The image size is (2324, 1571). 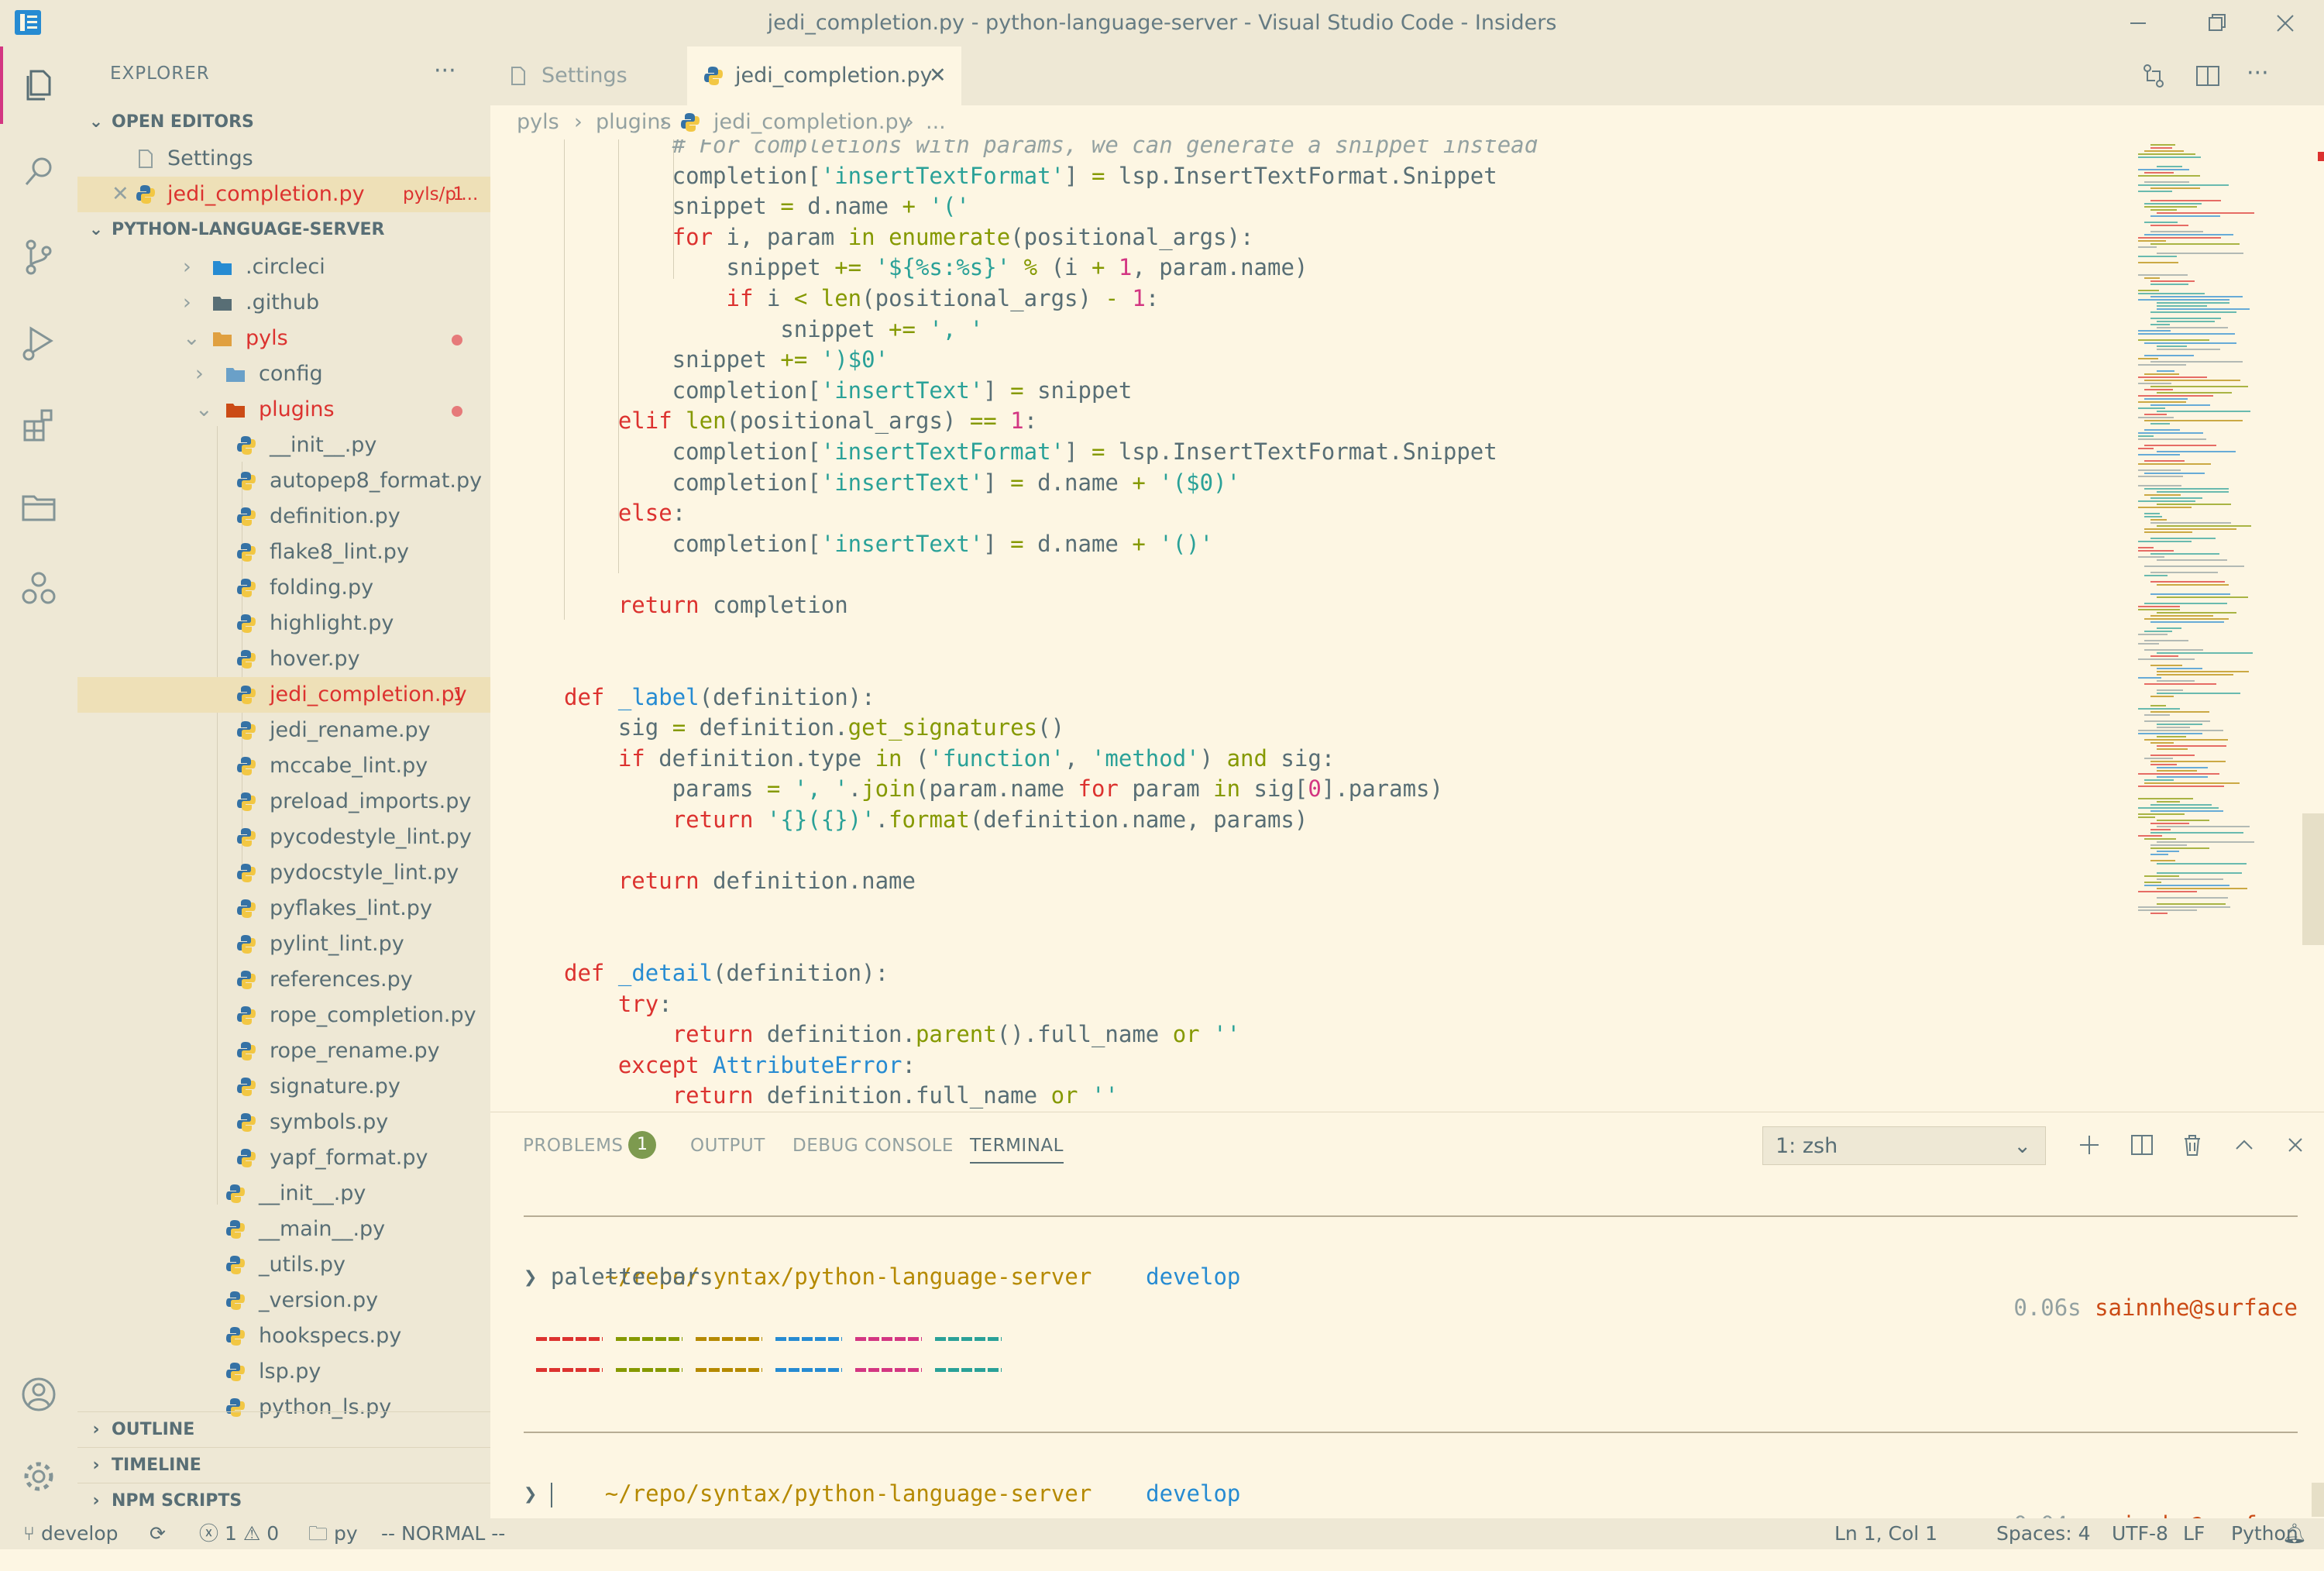 I want to click on tree-item: preload_imports.py, so click(x=283, y=802).